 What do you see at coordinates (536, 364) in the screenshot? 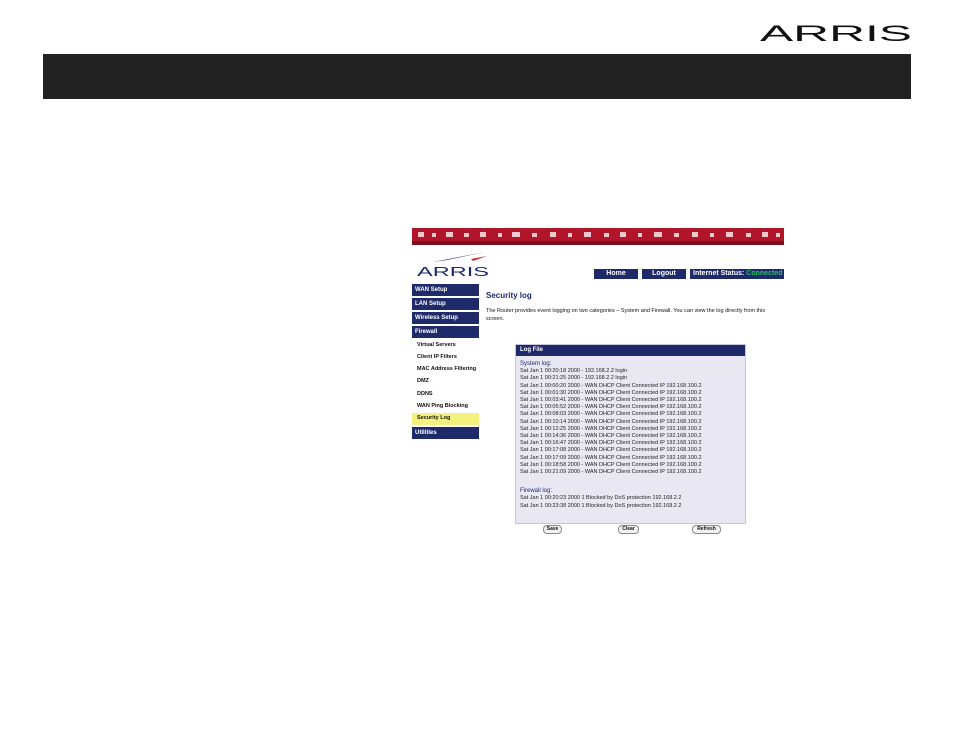
I see `system-log-label: System log:` at bounding box center [536, 364].